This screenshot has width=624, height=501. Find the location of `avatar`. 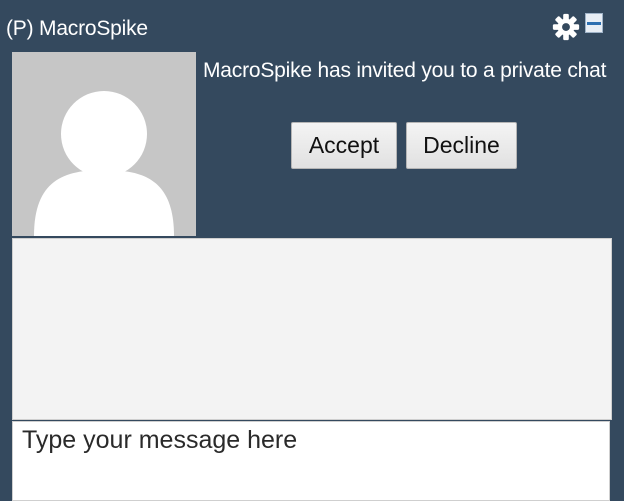

avatar is located at coordinates (104, 144).